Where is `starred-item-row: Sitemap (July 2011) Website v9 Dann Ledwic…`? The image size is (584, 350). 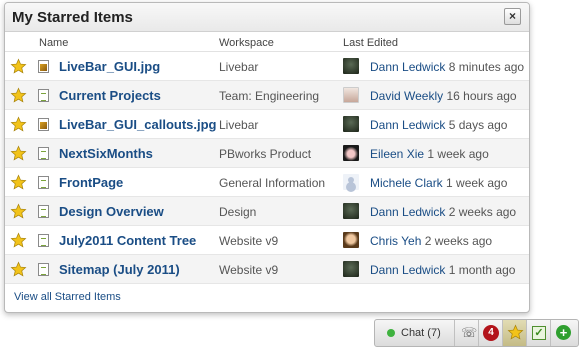 starred-item-row: Sitemap (July 2011) Website v9 Dann Ledwic… is located at coordinates (267, 269).